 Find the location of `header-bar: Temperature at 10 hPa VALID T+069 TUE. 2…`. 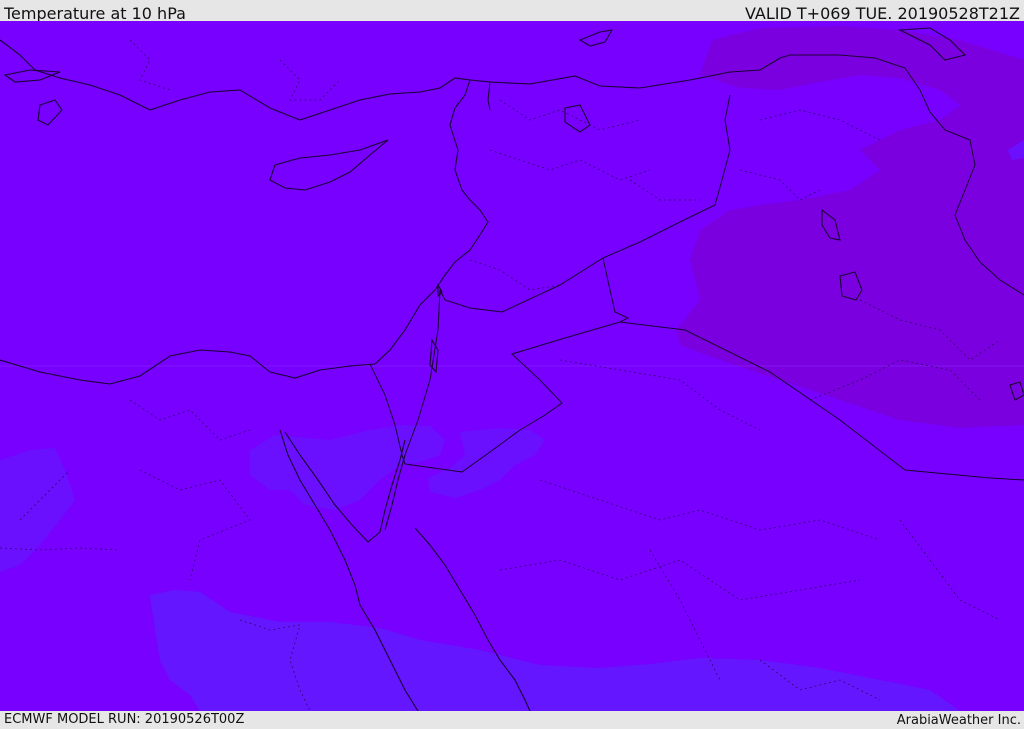

header-bar: Temperature at 10 hPa VALID T+069 TUE. 2… is located at coordinates (512, 11).